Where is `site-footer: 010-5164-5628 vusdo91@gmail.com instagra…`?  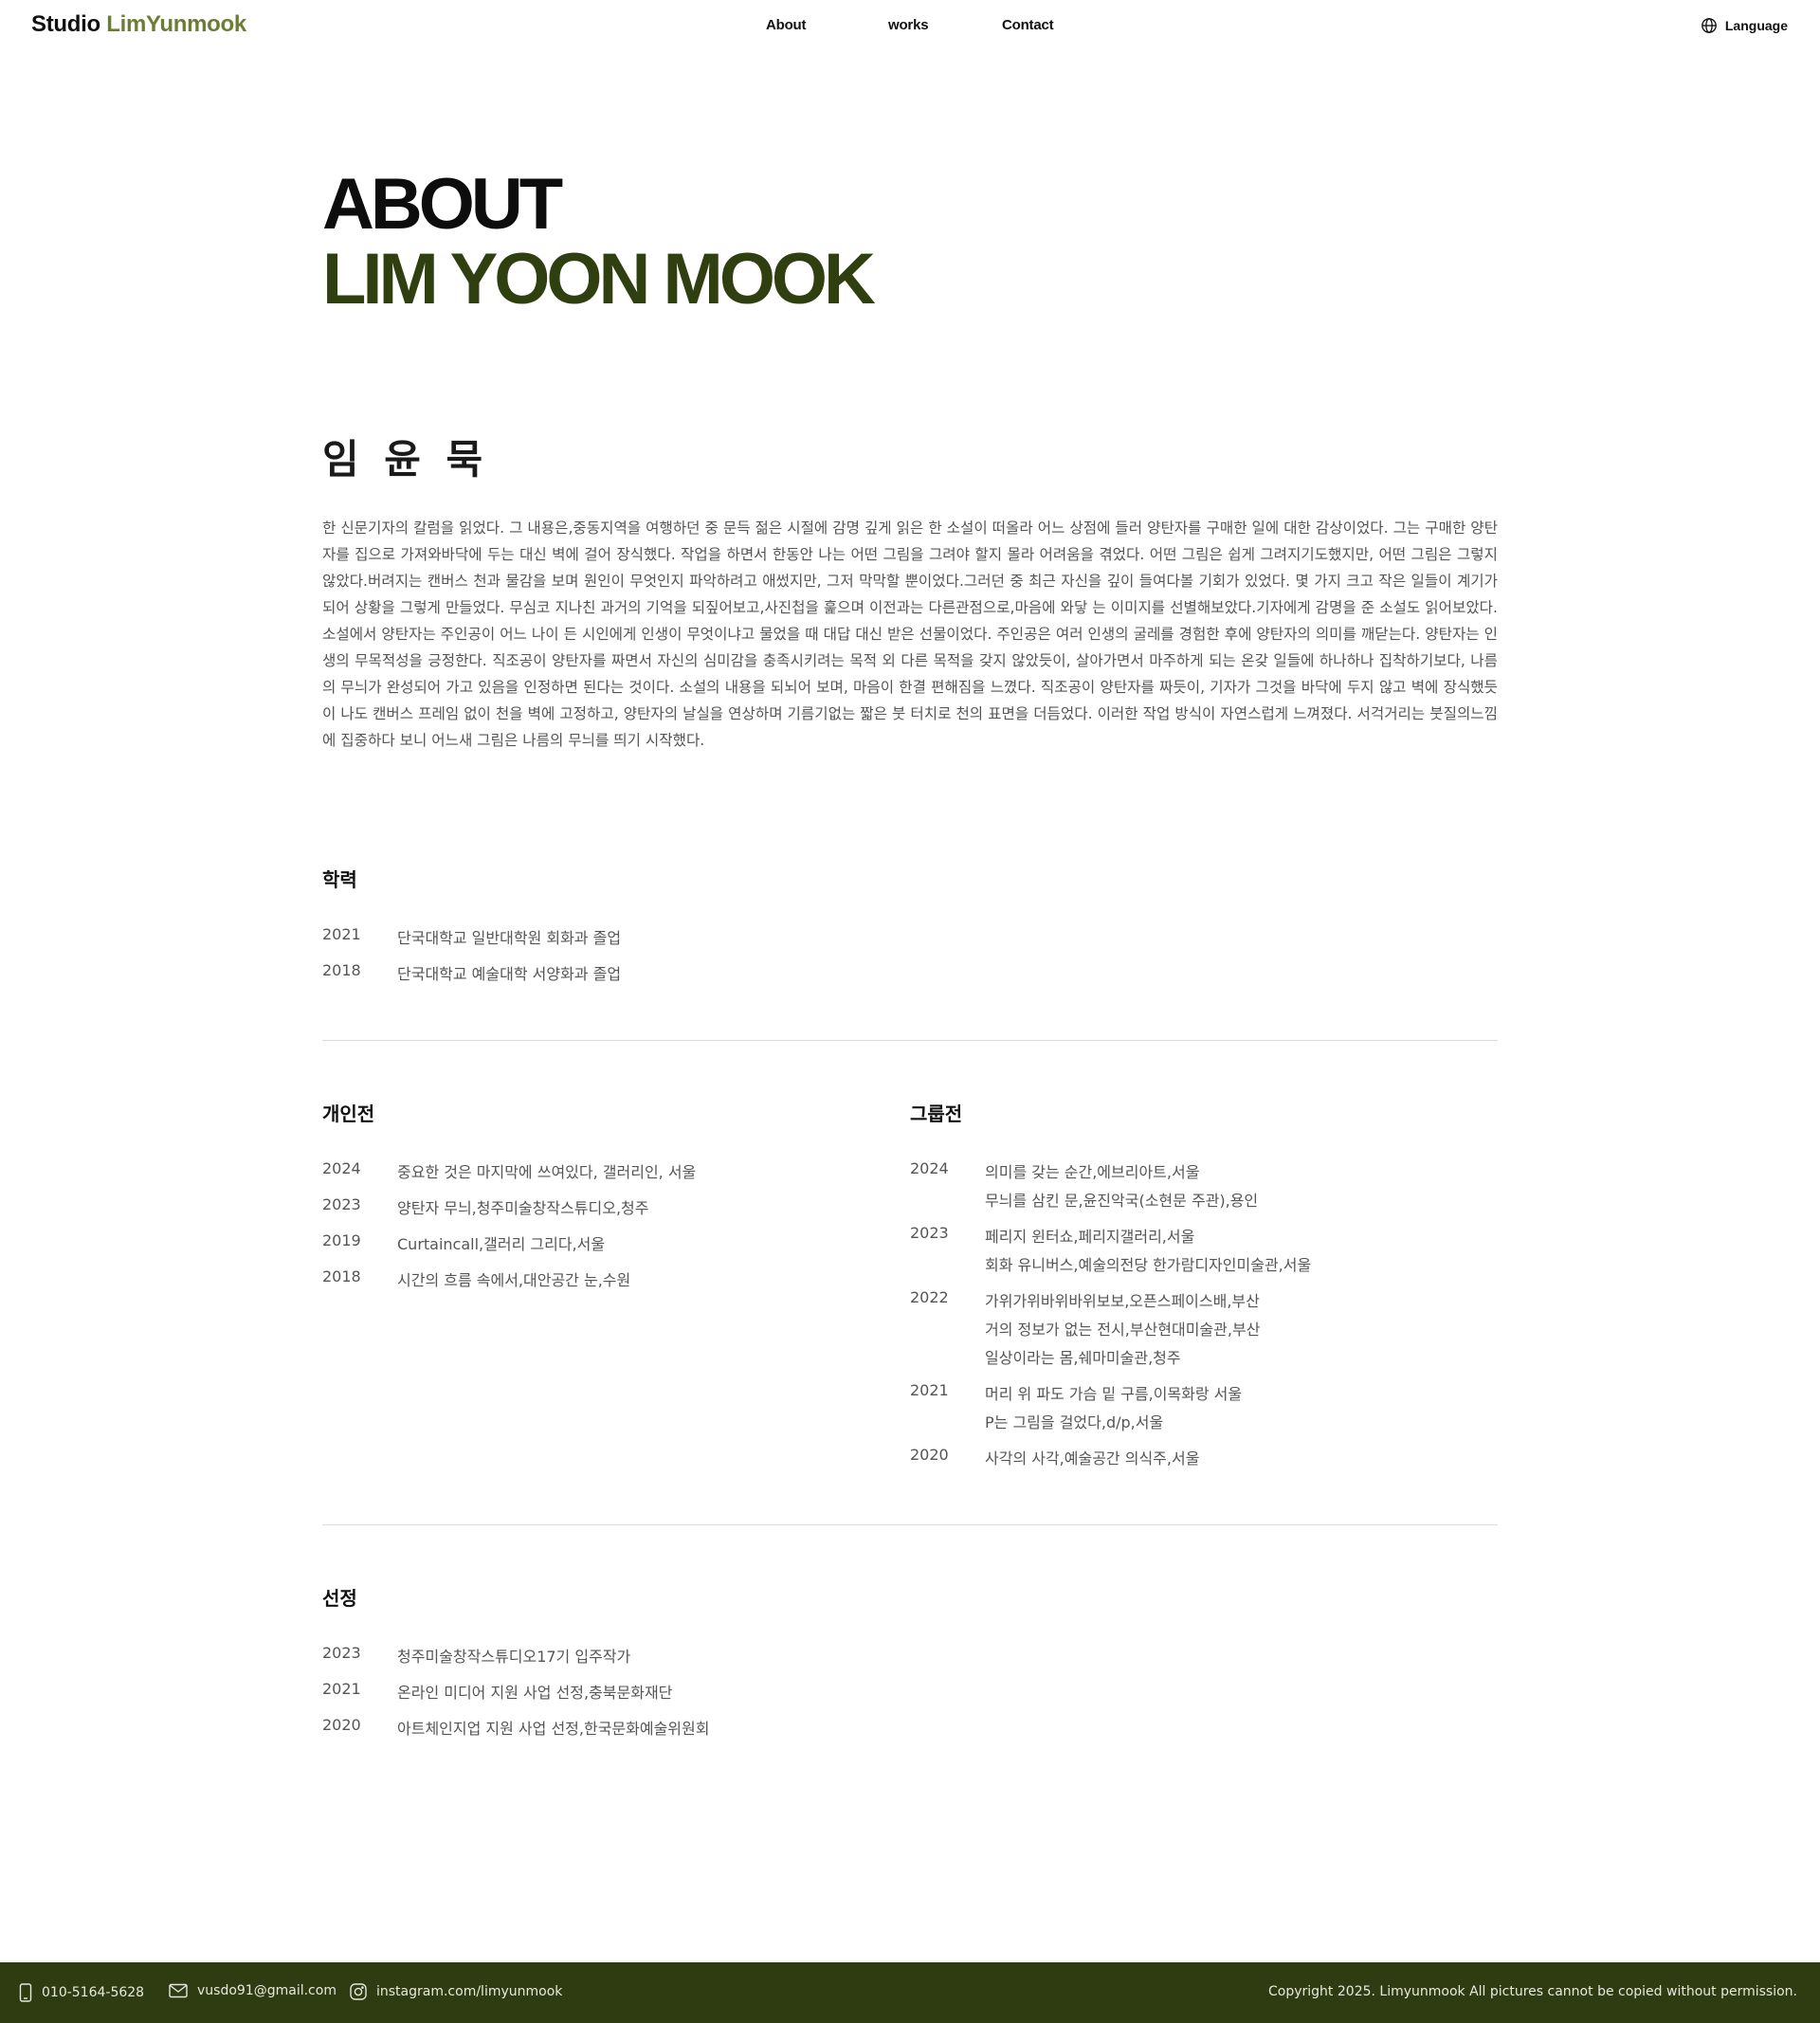
site-footer: 010-5164-5628 vusdo91@gmail.com instagra… is located at coordinates (910, 1993).